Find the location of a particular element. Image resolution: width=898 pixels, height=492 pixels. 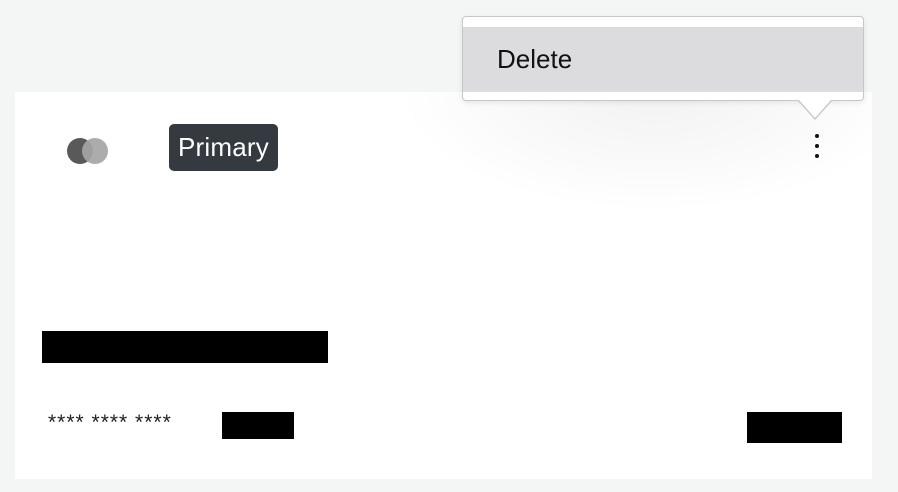

delete-menu-item: Delete is located at coordinates (663, 59).